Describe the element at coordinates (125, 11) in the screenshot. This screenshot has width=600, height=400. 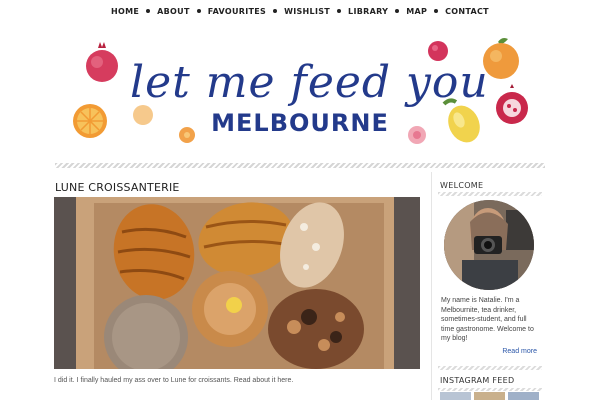
I see `nav-home: HOME` at that location.